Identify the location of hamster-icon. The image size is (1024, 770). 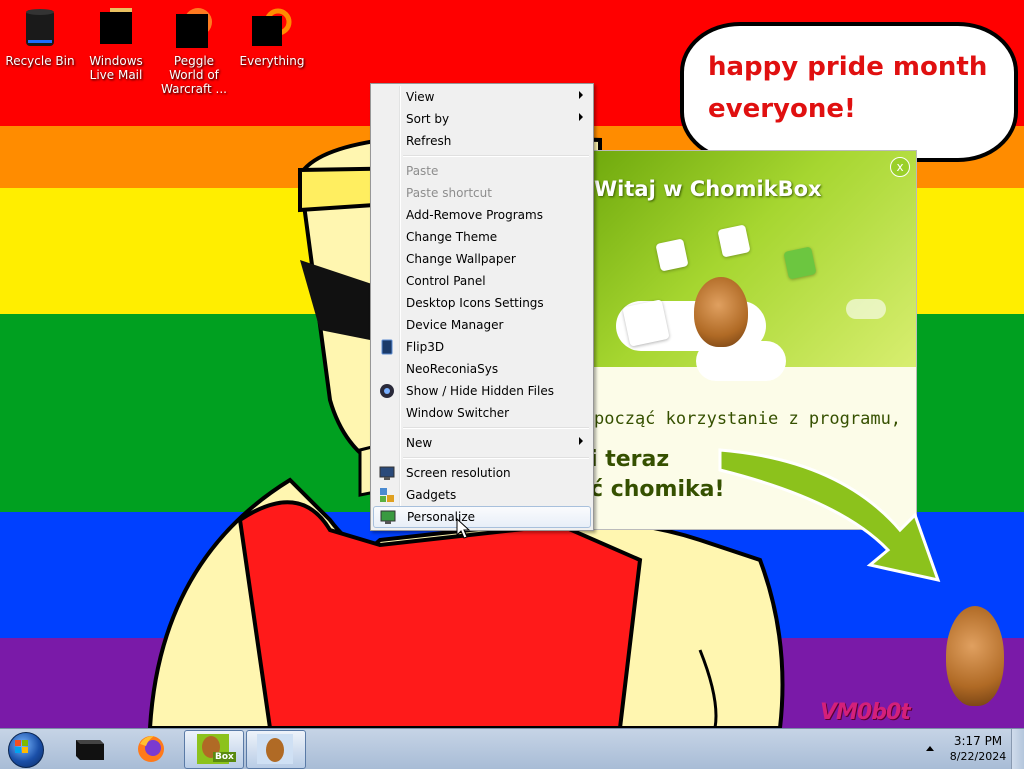
(275, 749).